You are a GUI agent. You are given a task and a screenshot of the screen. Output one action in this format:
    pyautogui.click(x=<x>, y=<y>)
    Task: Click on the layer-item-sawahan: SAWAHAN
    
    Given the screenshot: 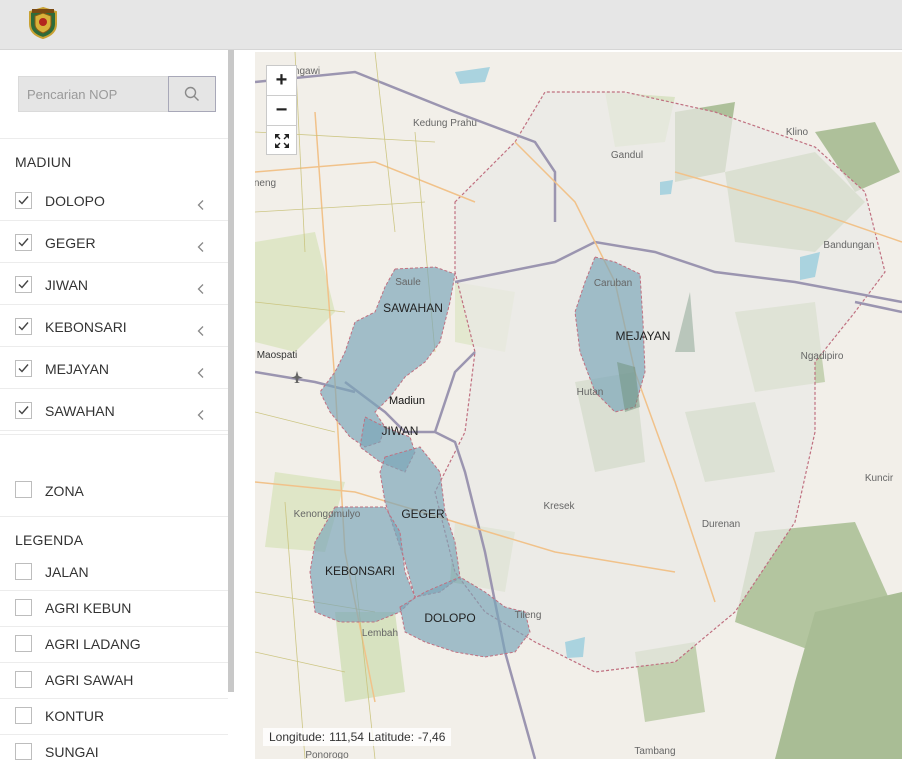 What is the action you would take?
    pyautogui.click(x=114, y=409)
    